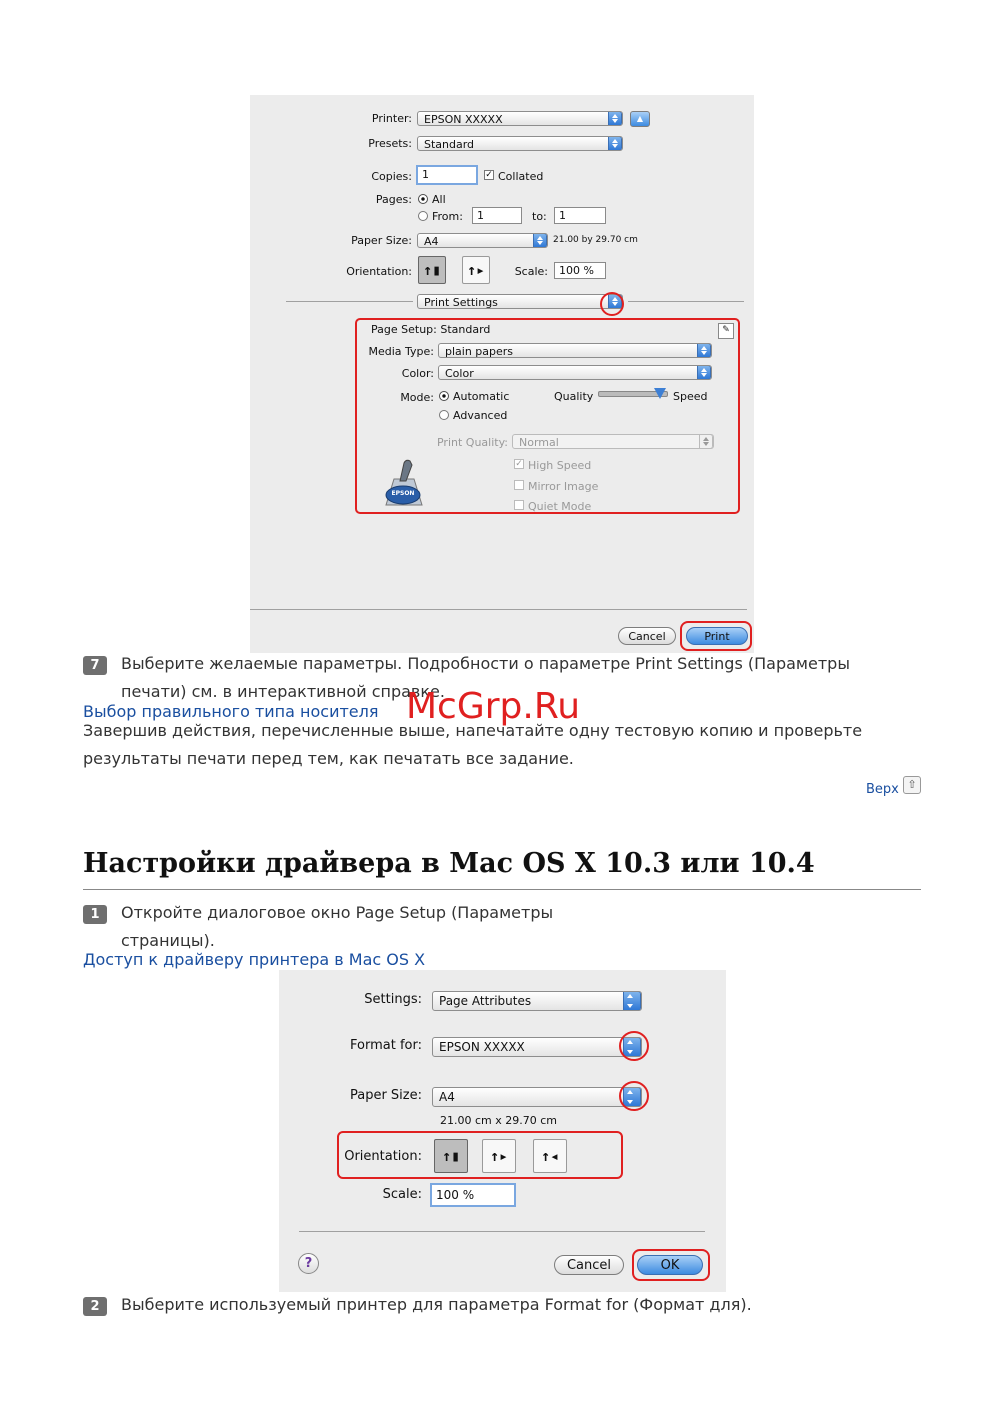 The height and width of the screenshot is (1414, 1000). What do you see at coordinates (482, 240) in the screenshot?
I see `paper-size-popup: A4` at bounding box center [482, 240].